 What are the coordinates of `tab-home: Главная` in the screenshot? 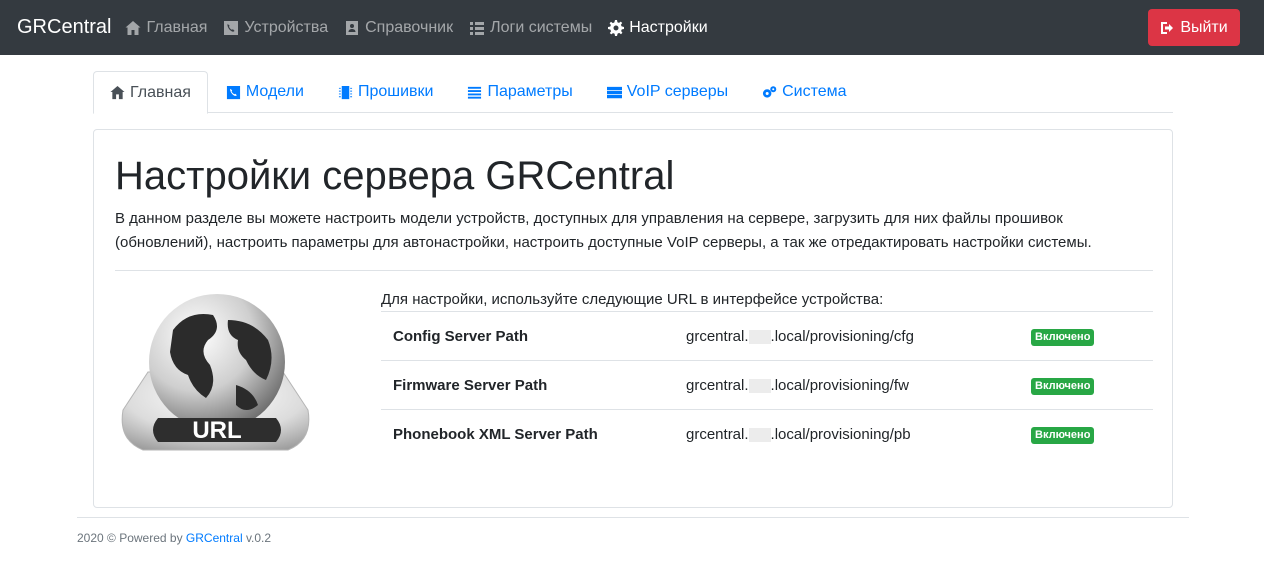 It's located at (150, 92).